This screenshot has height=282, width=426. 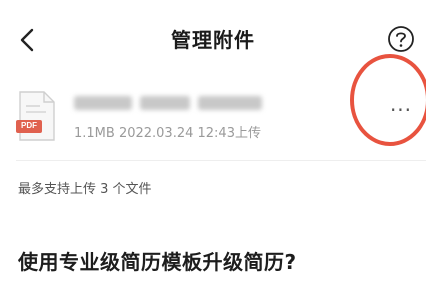 What do you see at coordinates (167, 133) in the screenshot?
I see `file-meta: 1.1MB 2022.03.24 12:43上传` at bounding box center [167, 133].